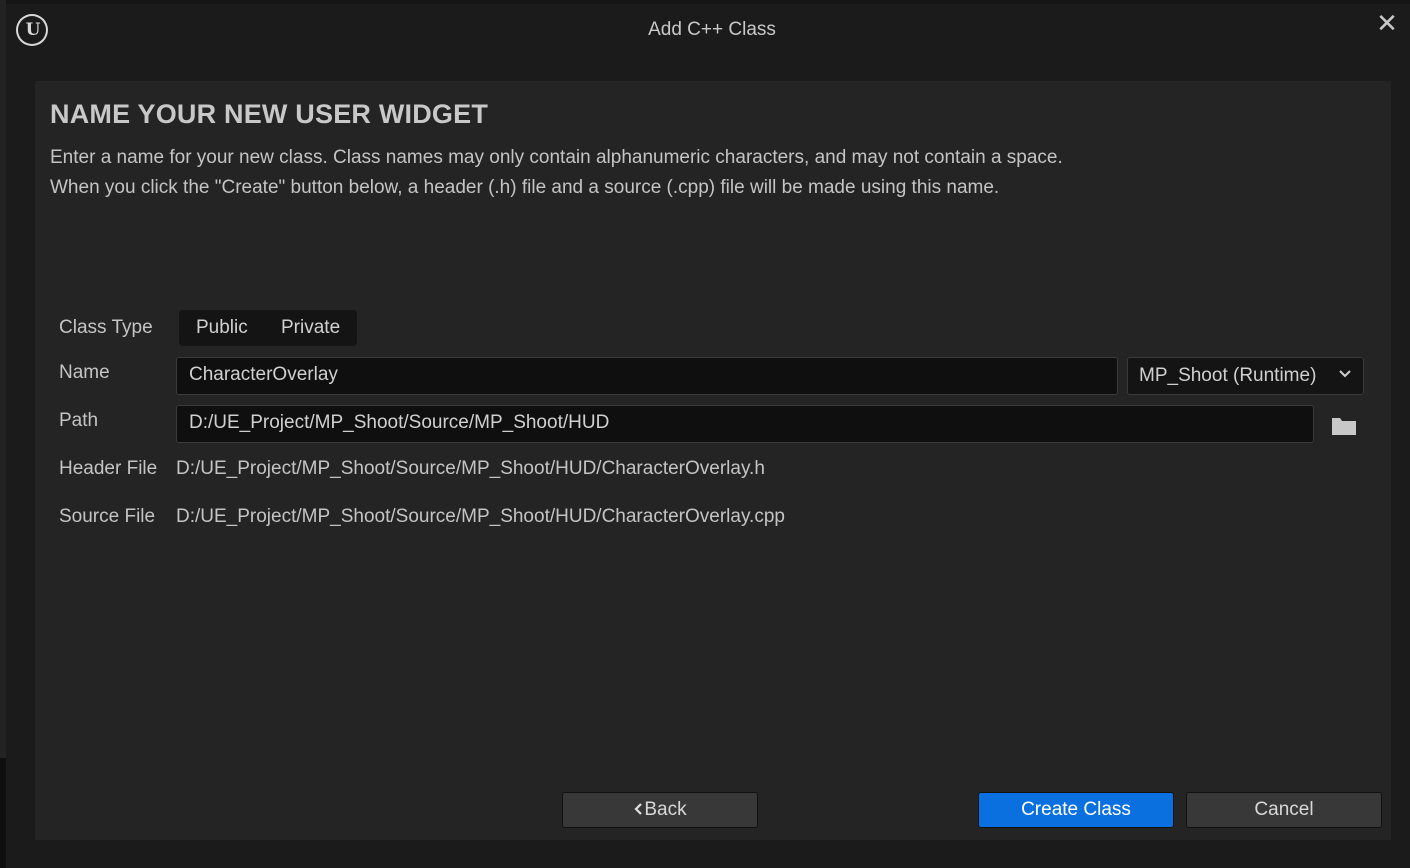 The width and height of the screenshot is (1410, 868). I want to click on close-icon: ✕, so click(1387, 23).